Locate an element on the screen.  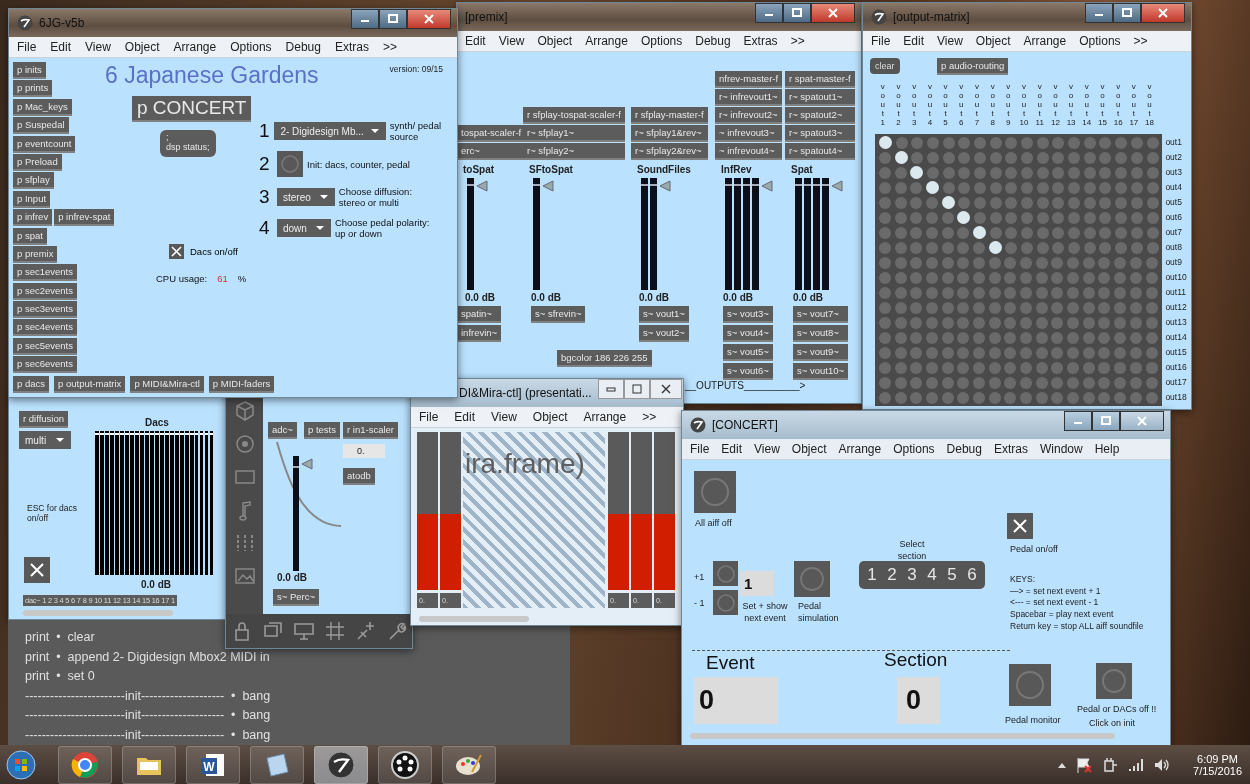
scrollbar is located at coordinates (902, 736).